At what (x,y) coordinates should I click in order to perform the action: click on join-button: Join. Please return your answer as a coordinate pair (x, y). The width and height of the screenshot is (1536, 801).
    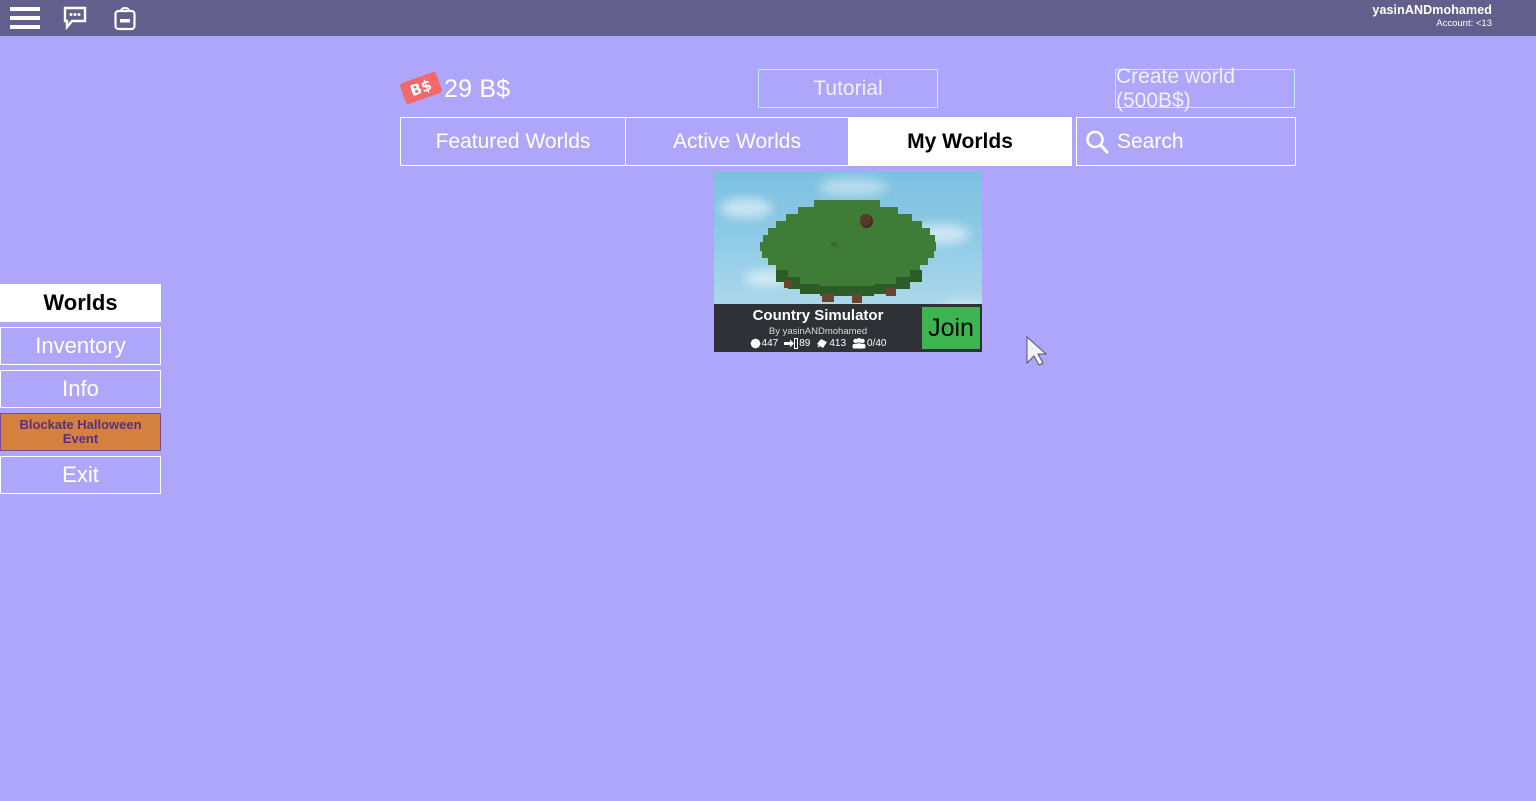
    Looking at the image, I should click on (951, 328).